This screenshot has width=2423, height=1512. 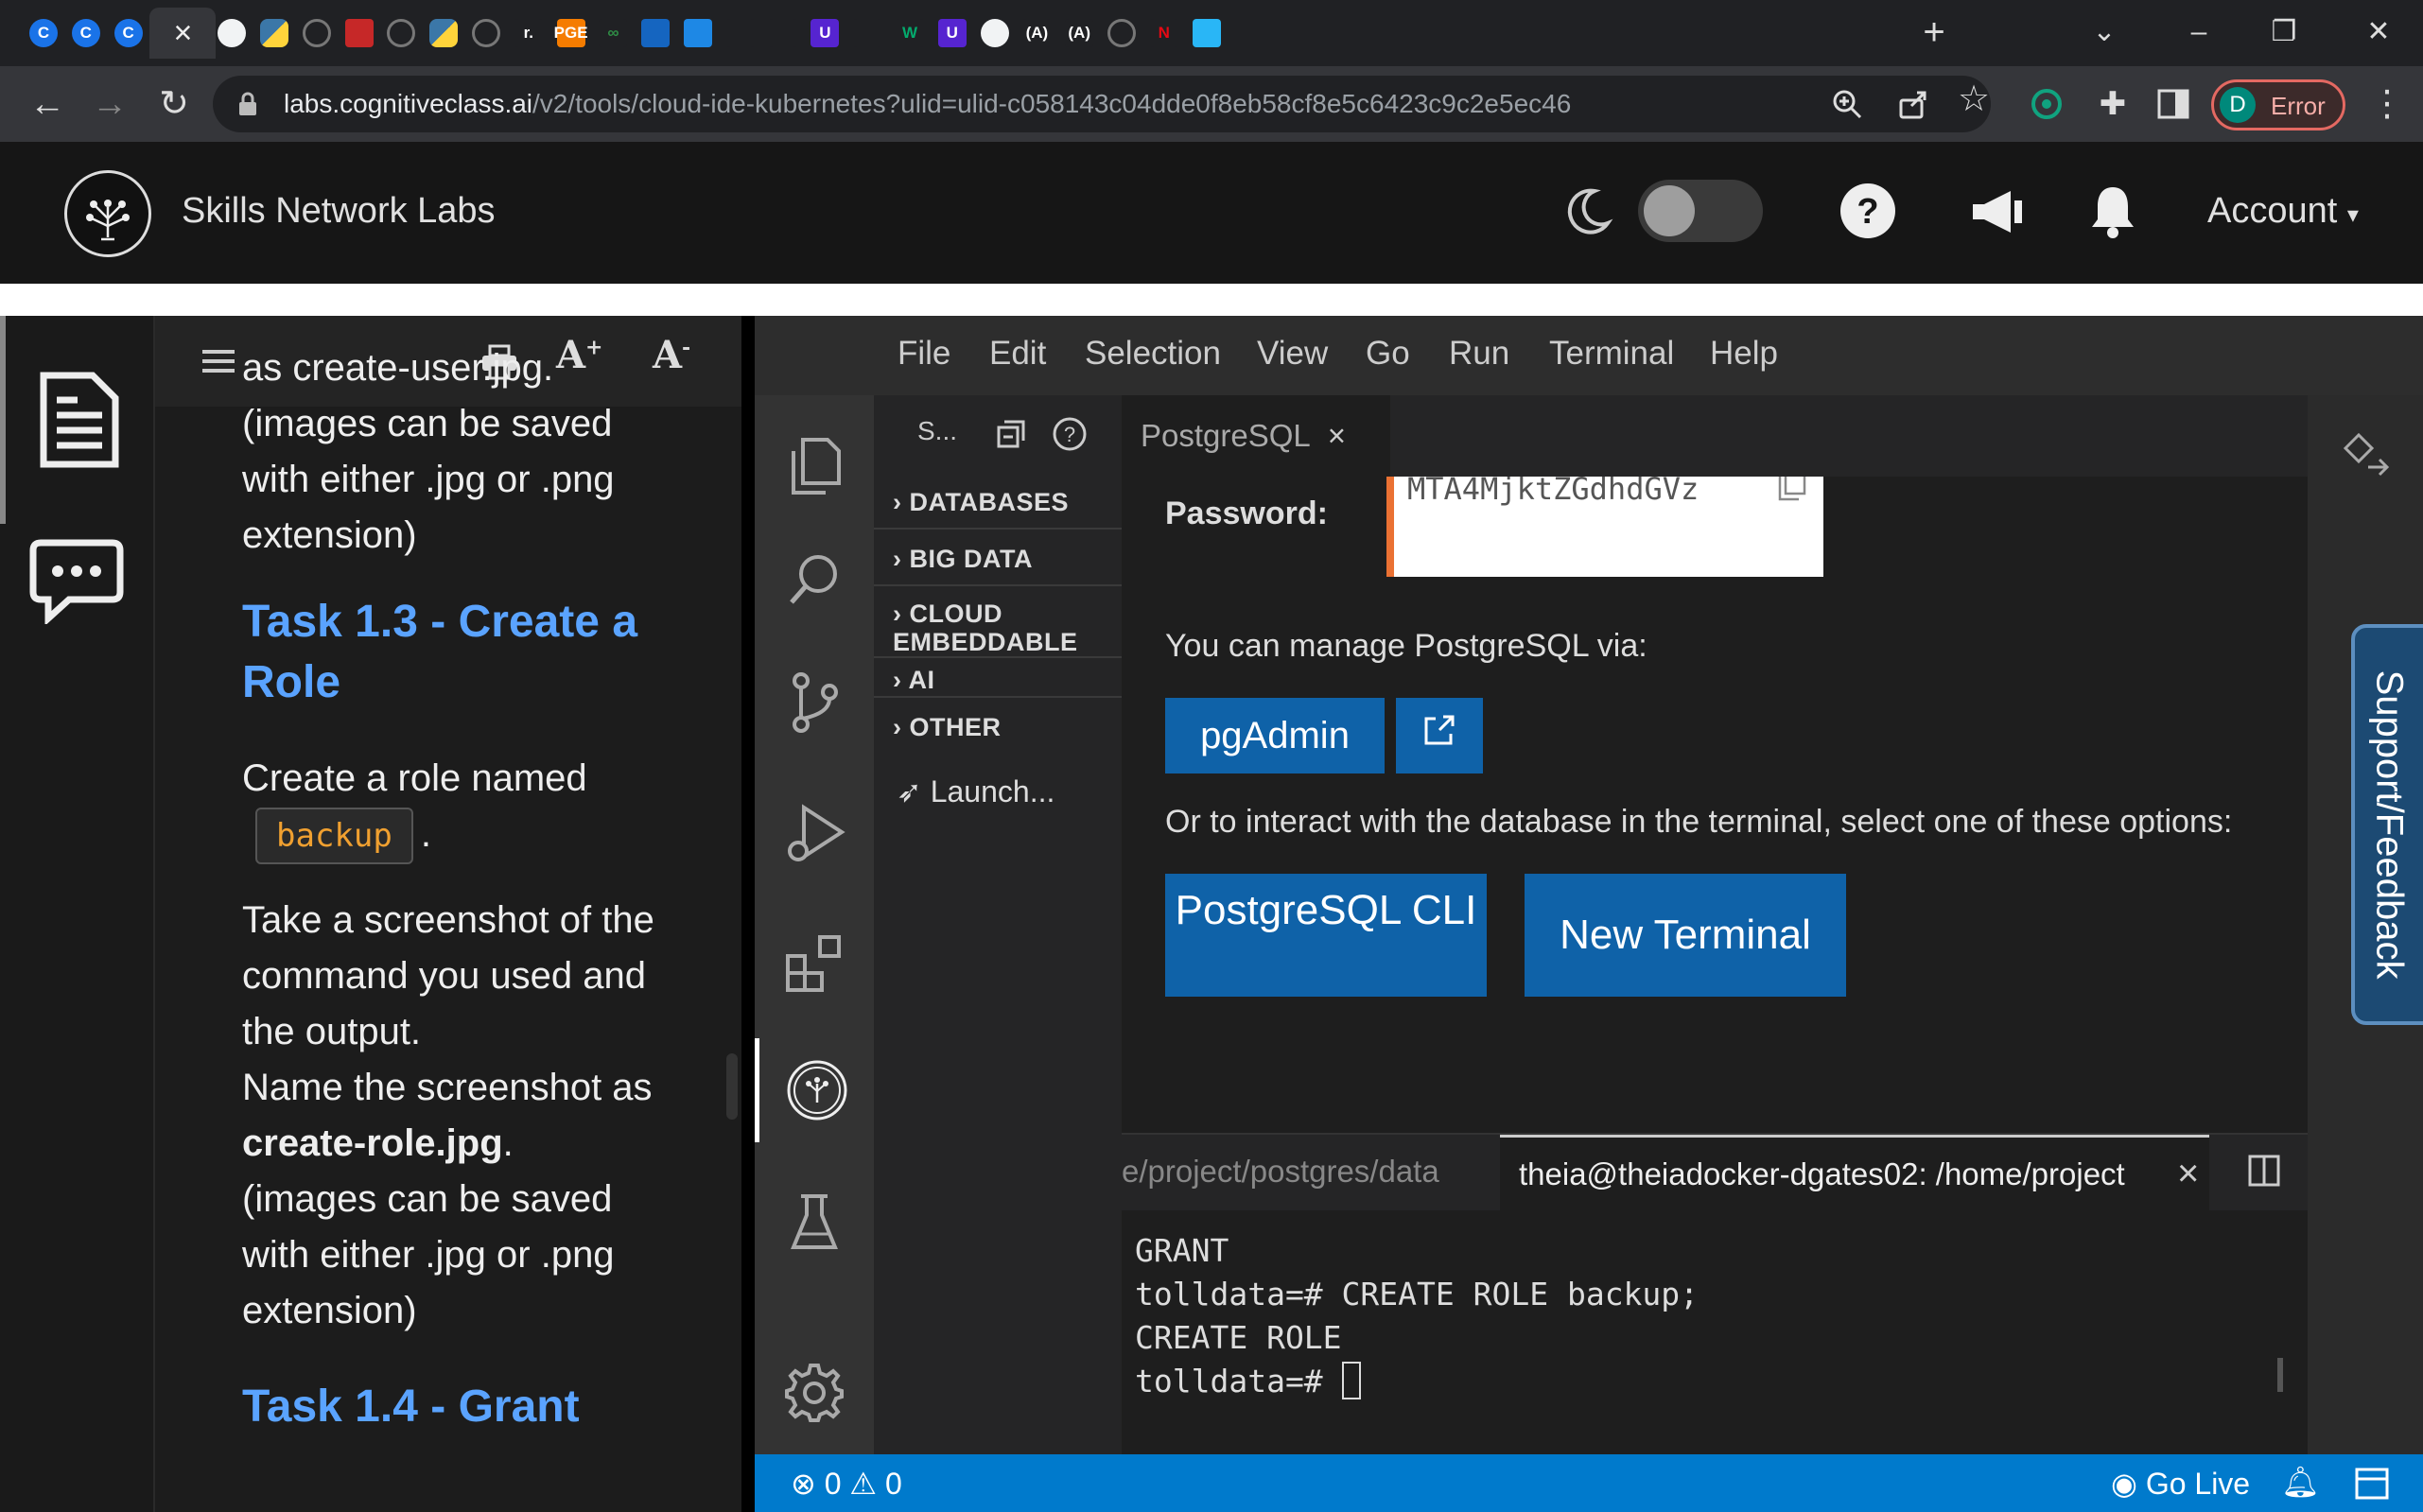 What do you see at coordinates (528, 33) in the screenshot?
I see `browser-tab: r.` at bounding box center [528, 33].